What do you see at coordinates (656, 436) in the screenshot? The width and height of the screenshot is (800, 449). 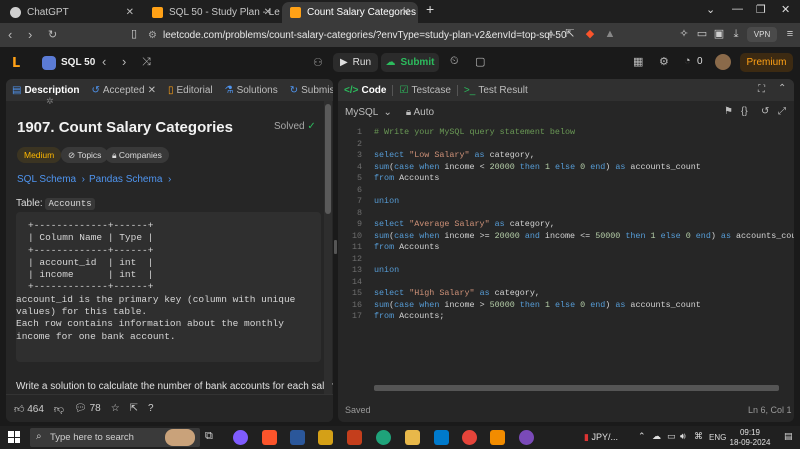 I see `onedrive-icon: ☁` at bounding box center [656, 436].